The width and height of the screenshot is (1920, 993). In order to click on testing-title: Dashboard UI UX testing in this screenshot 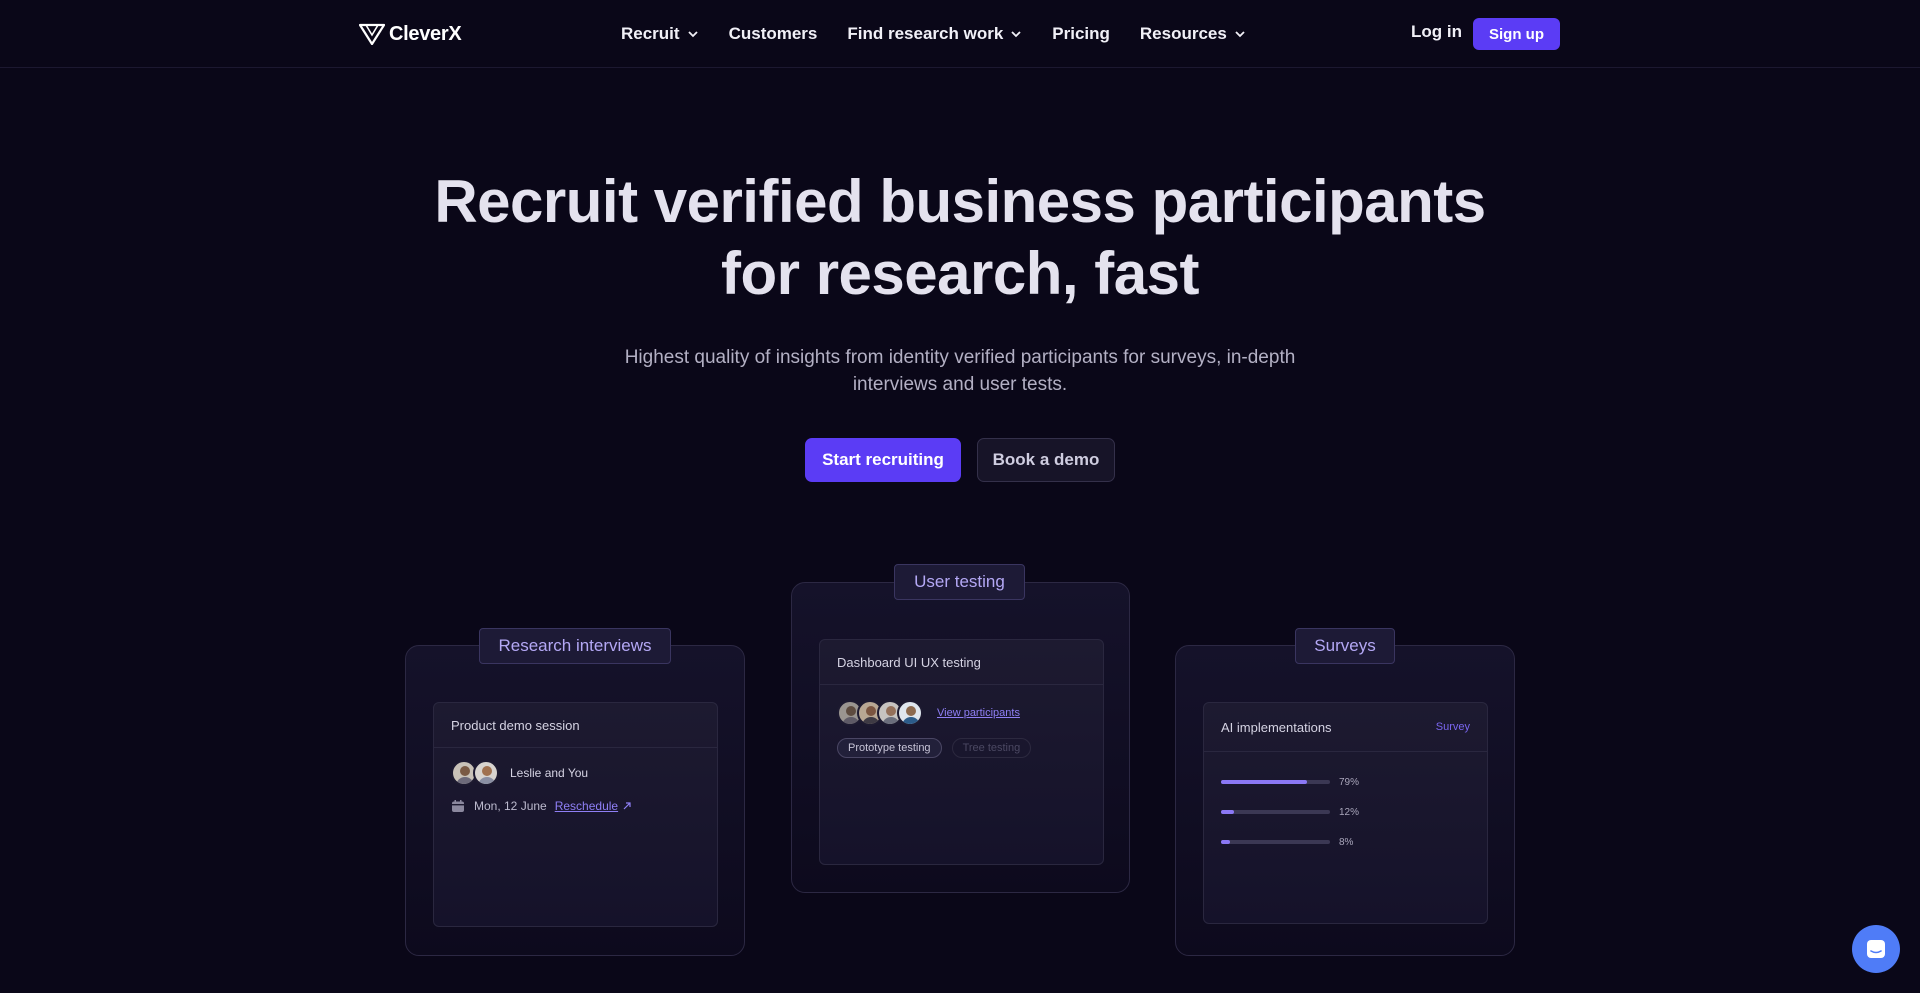, I will do `click(961, 662)`.